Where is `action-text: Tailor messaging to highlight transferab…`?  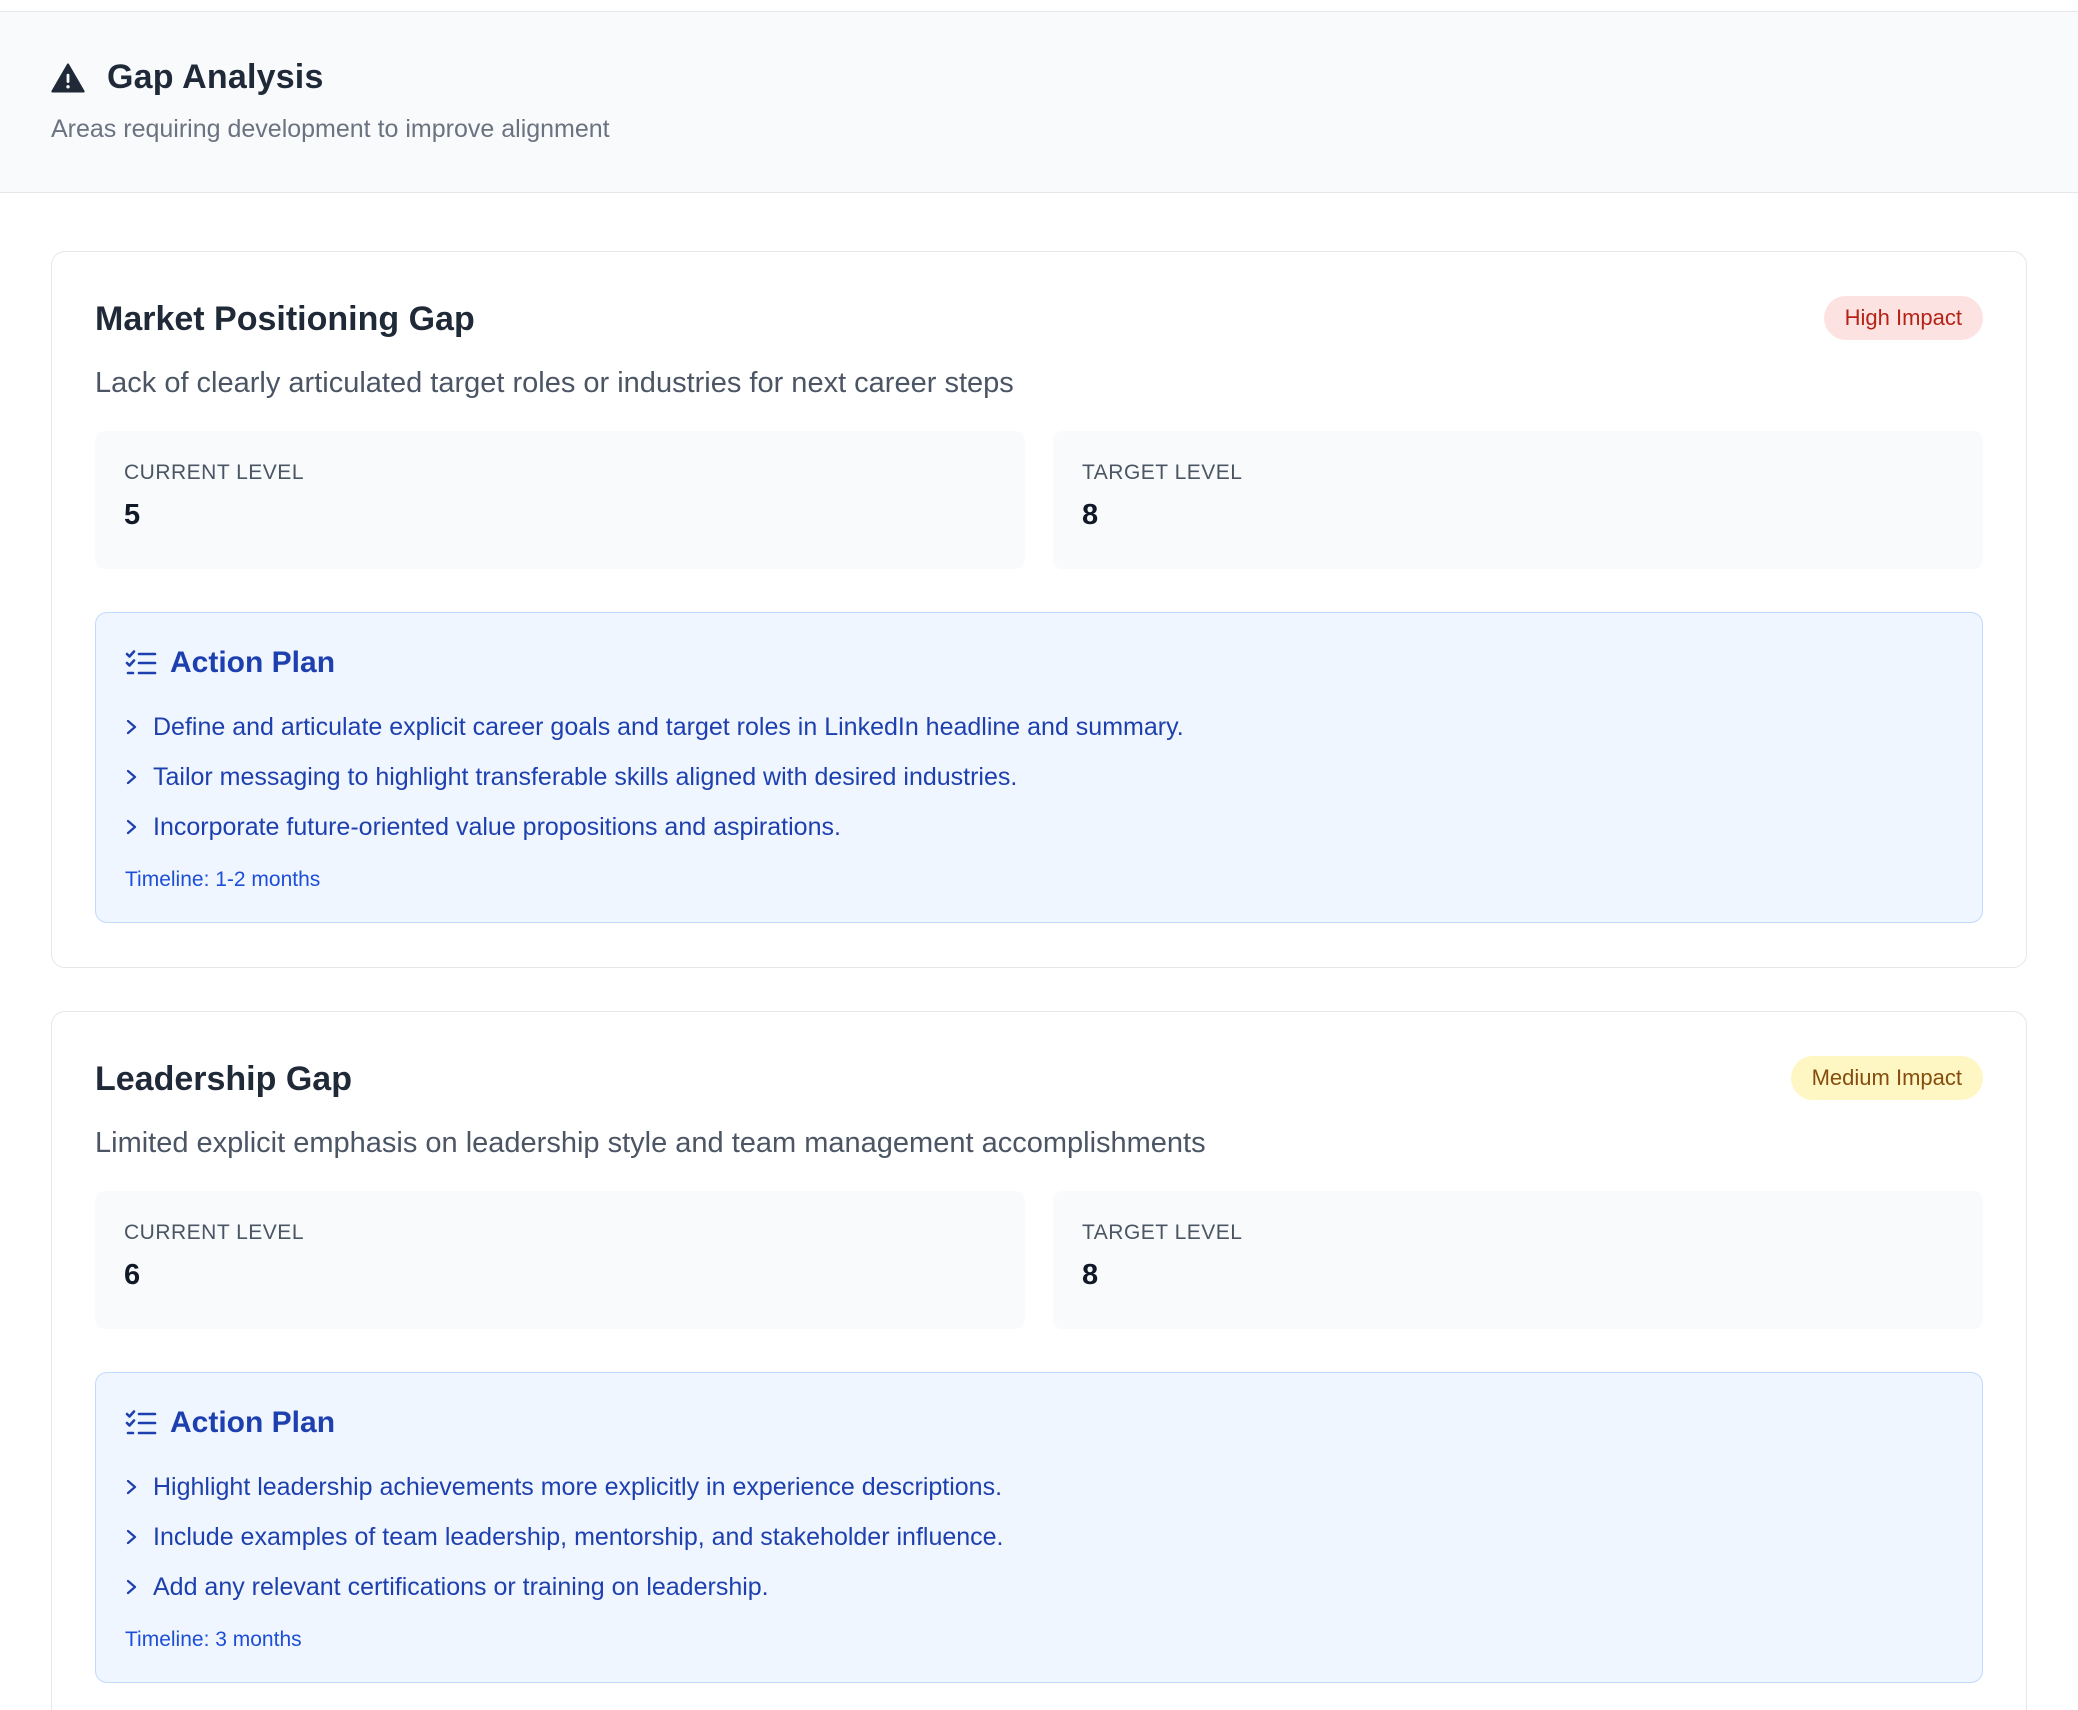 action-text: Tailor messaging to highlight transferab… is located at coordinates (585, 776).